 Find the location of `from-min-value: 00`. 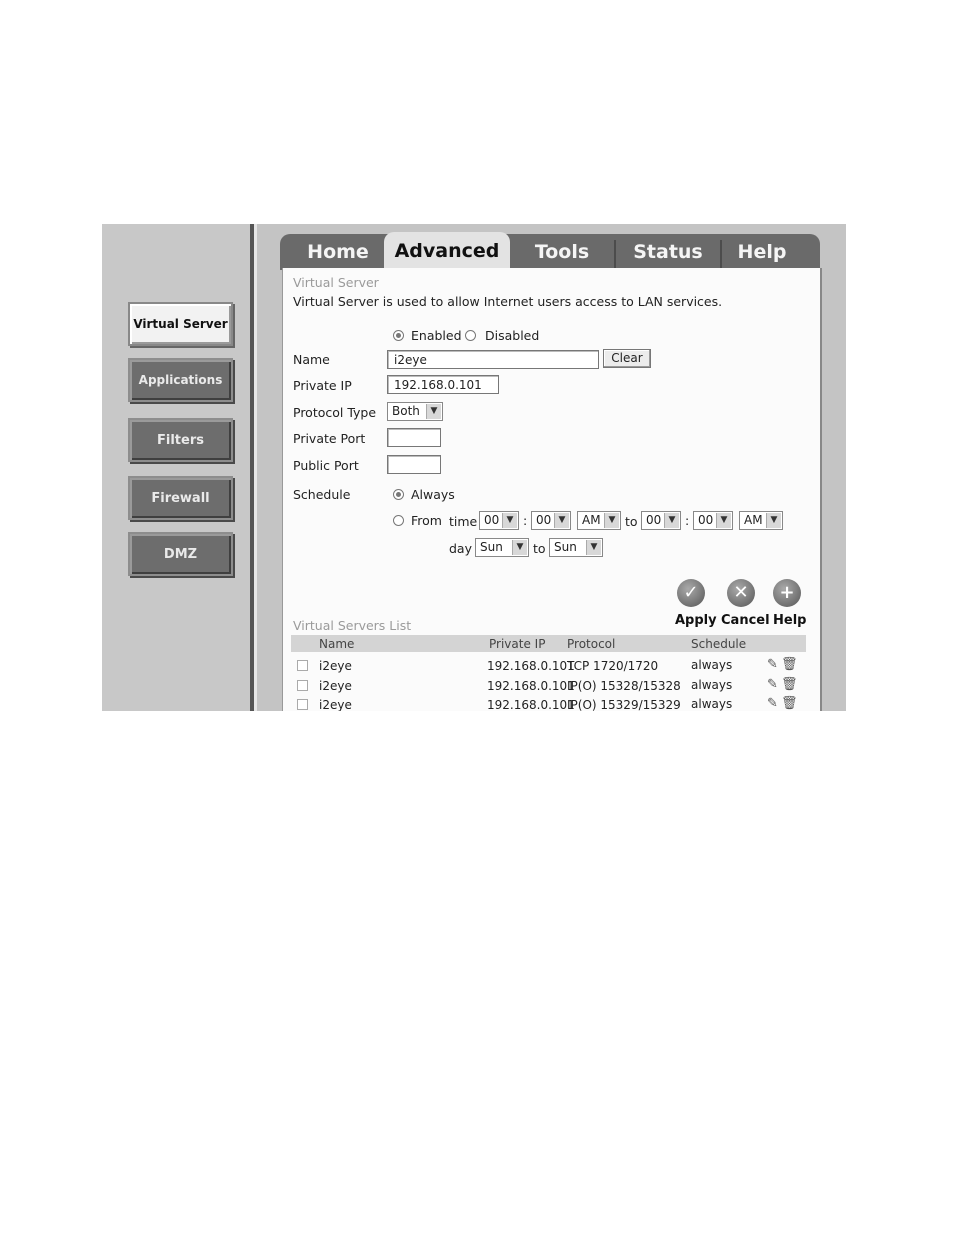

from-min-value: 00 is located at coordinates (544, 520).